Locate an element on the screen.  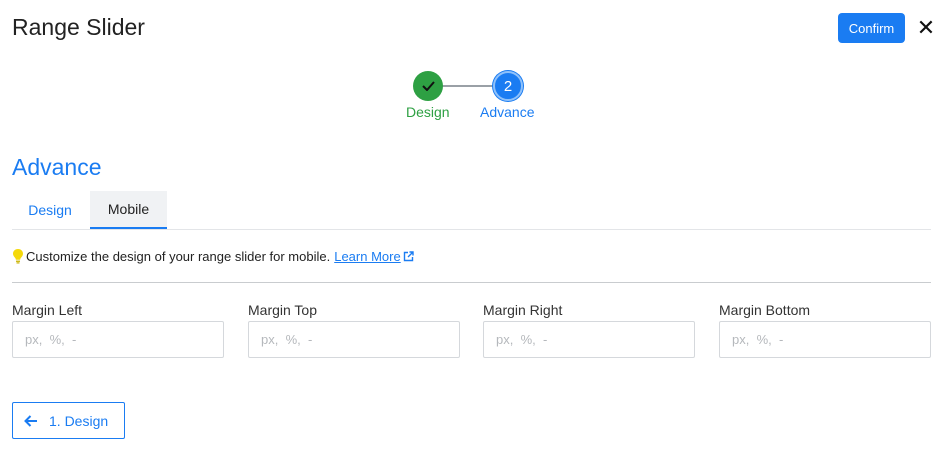
check-icon is located at coordinates (428, 86).